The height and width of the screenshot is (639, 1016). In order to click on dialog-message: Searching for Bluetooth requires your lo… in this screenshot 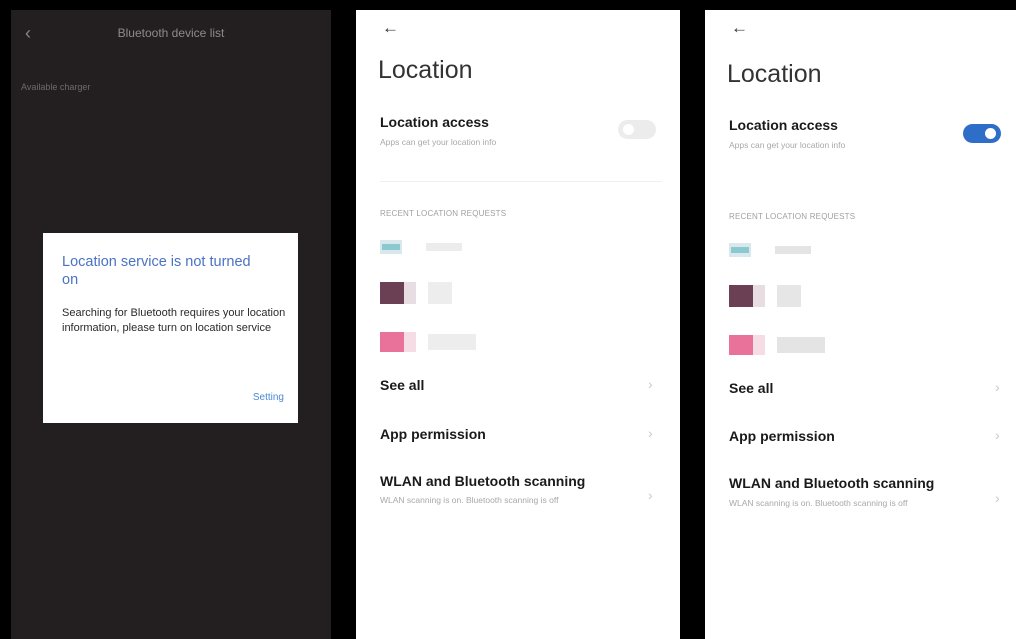, I will do `click(174, 320)`.